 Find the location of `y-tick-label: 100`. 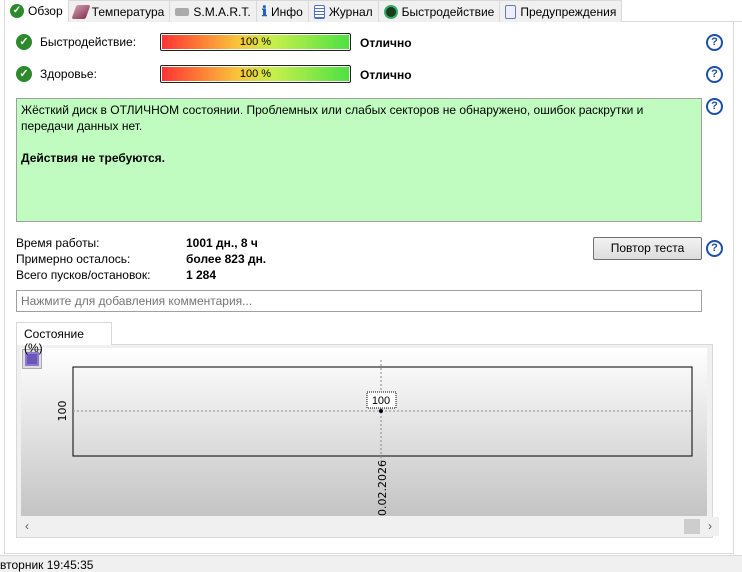

y-tick-label: 100 is located at coordinates (62, 411).